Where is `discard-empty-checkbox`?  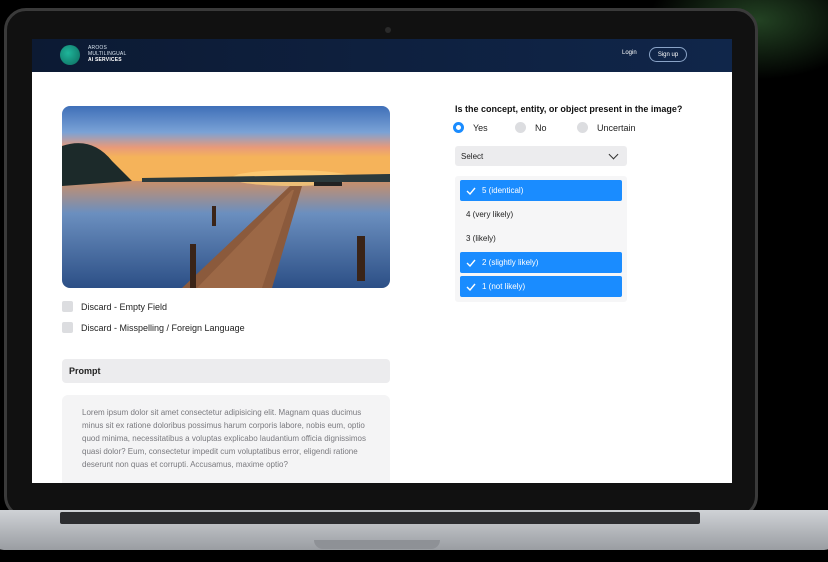 discard-empty-checkbox is located at coordinates (67, 306).